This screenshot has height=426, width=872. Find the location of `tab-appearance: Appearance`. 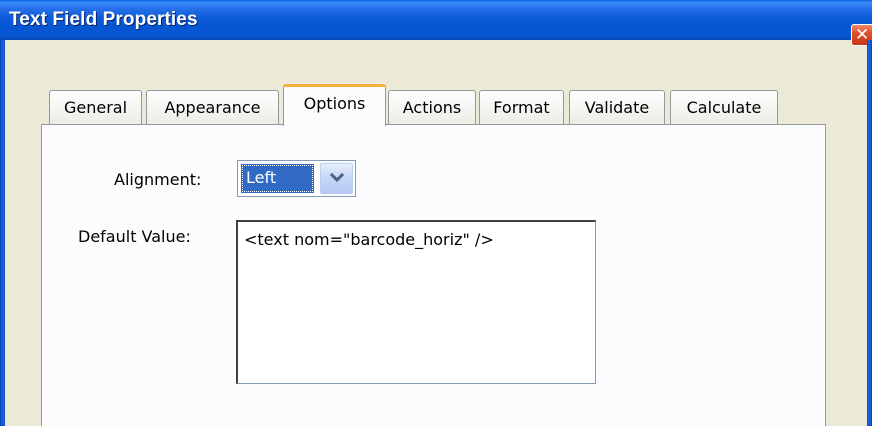

tab-appearance: Appearance is located at coordinates (212, 107).